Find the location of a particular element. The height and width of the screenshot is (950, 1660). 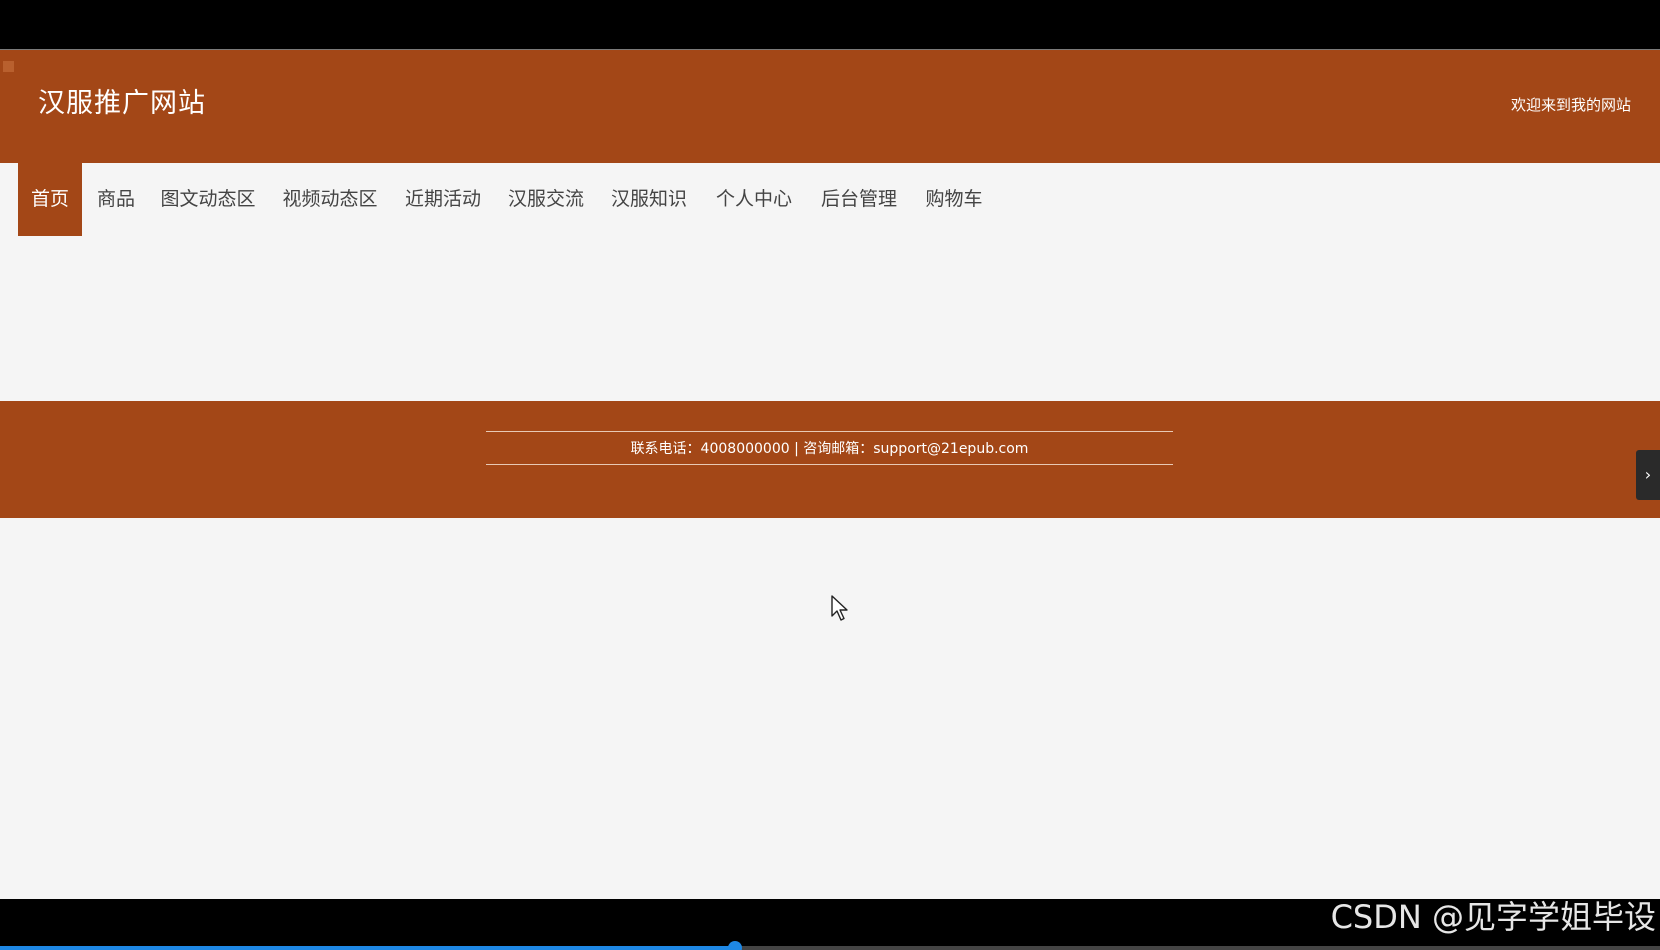

corner-mark is located at coordinates (8, 66).